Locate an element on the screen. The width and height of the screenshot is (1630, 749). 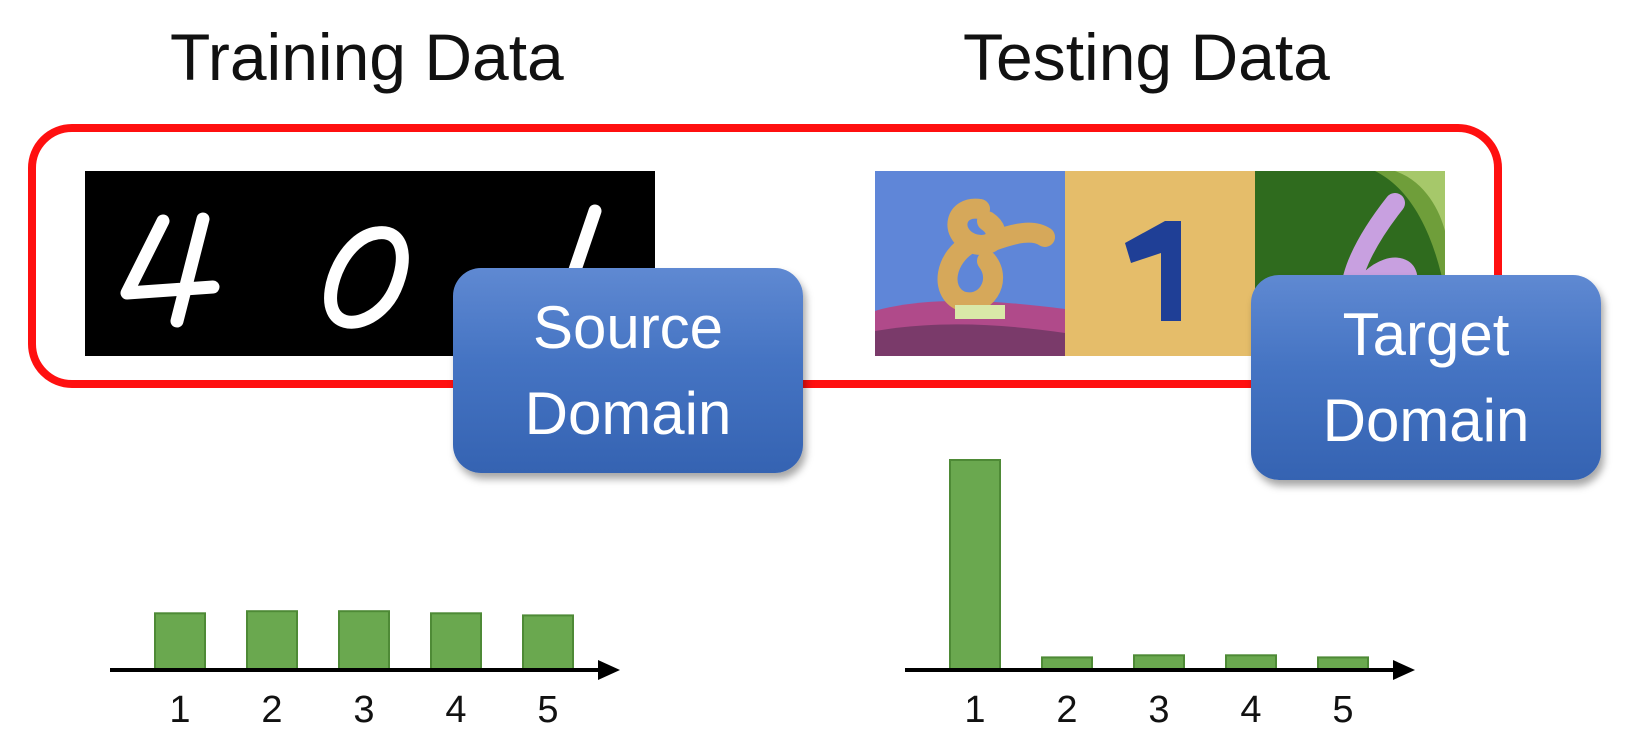
target-tick-label-1: 1 is located at coordinates (974, 710).